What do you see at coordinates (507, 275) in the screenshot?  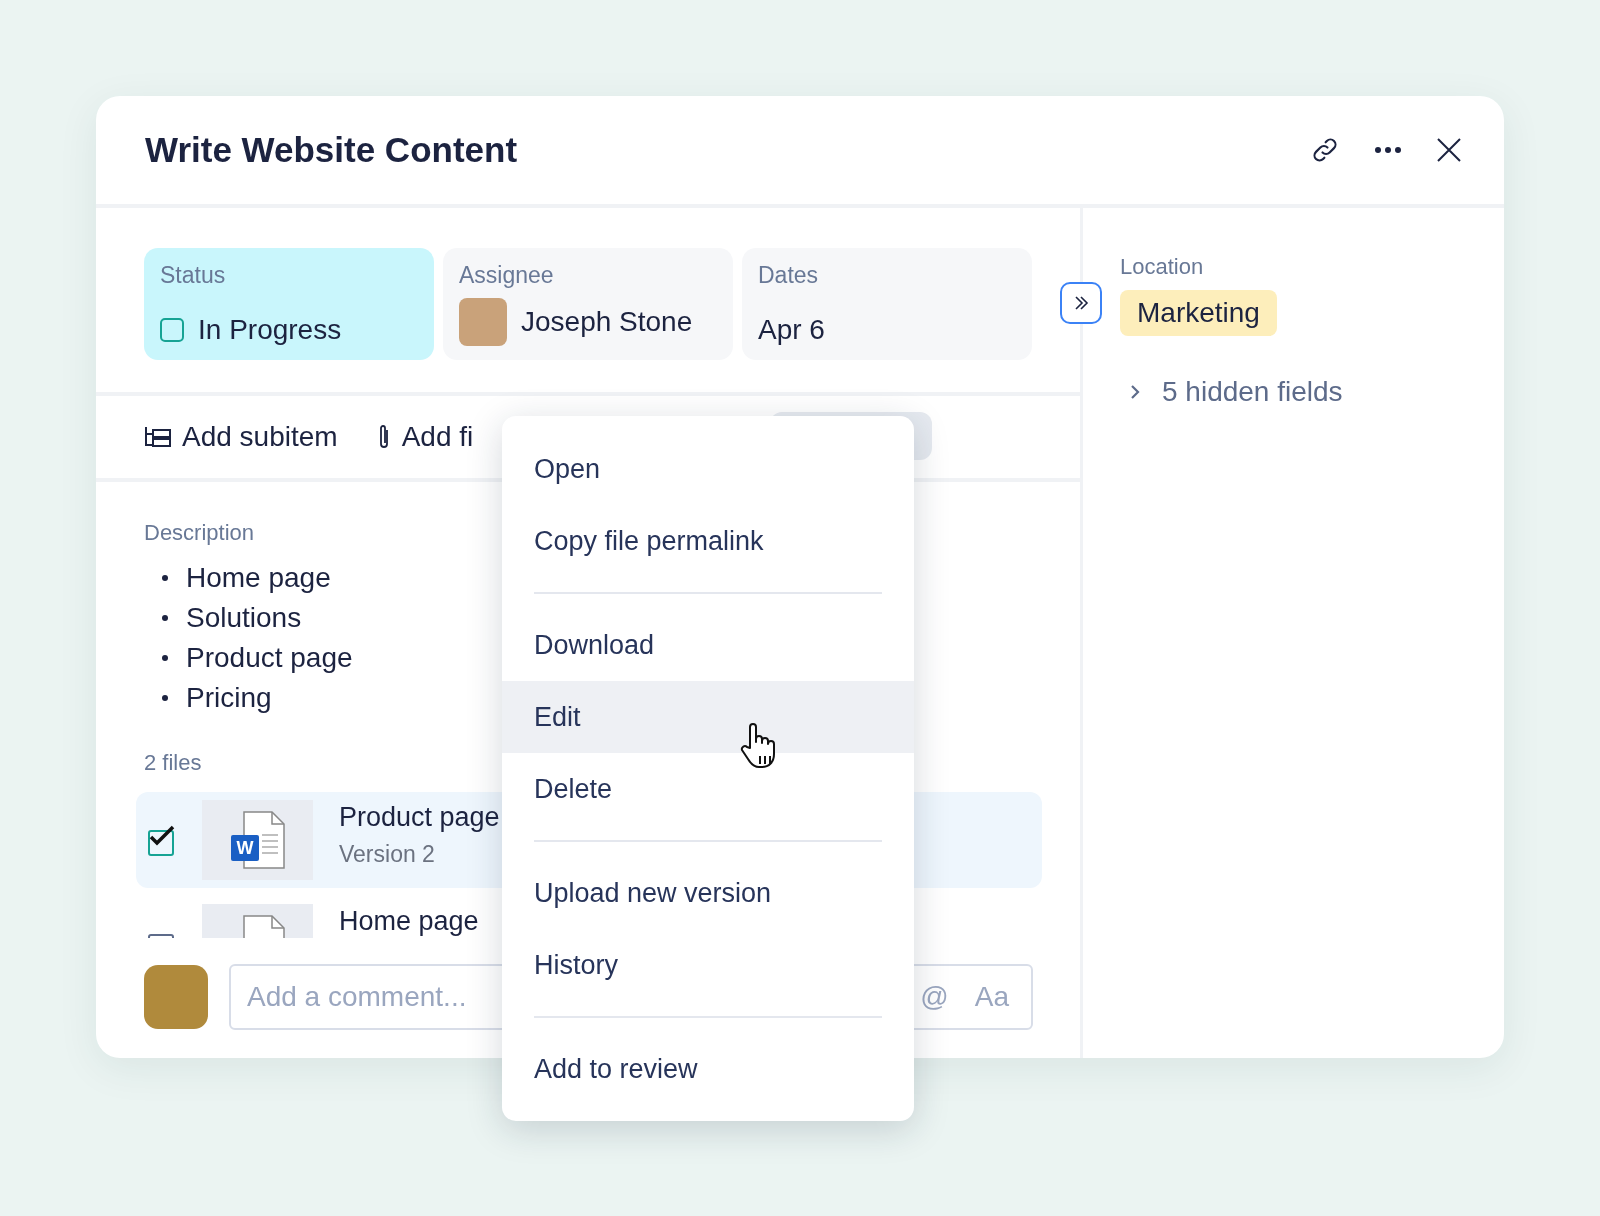 I see `field-label: Assignee` at bounding box center [507, 275].